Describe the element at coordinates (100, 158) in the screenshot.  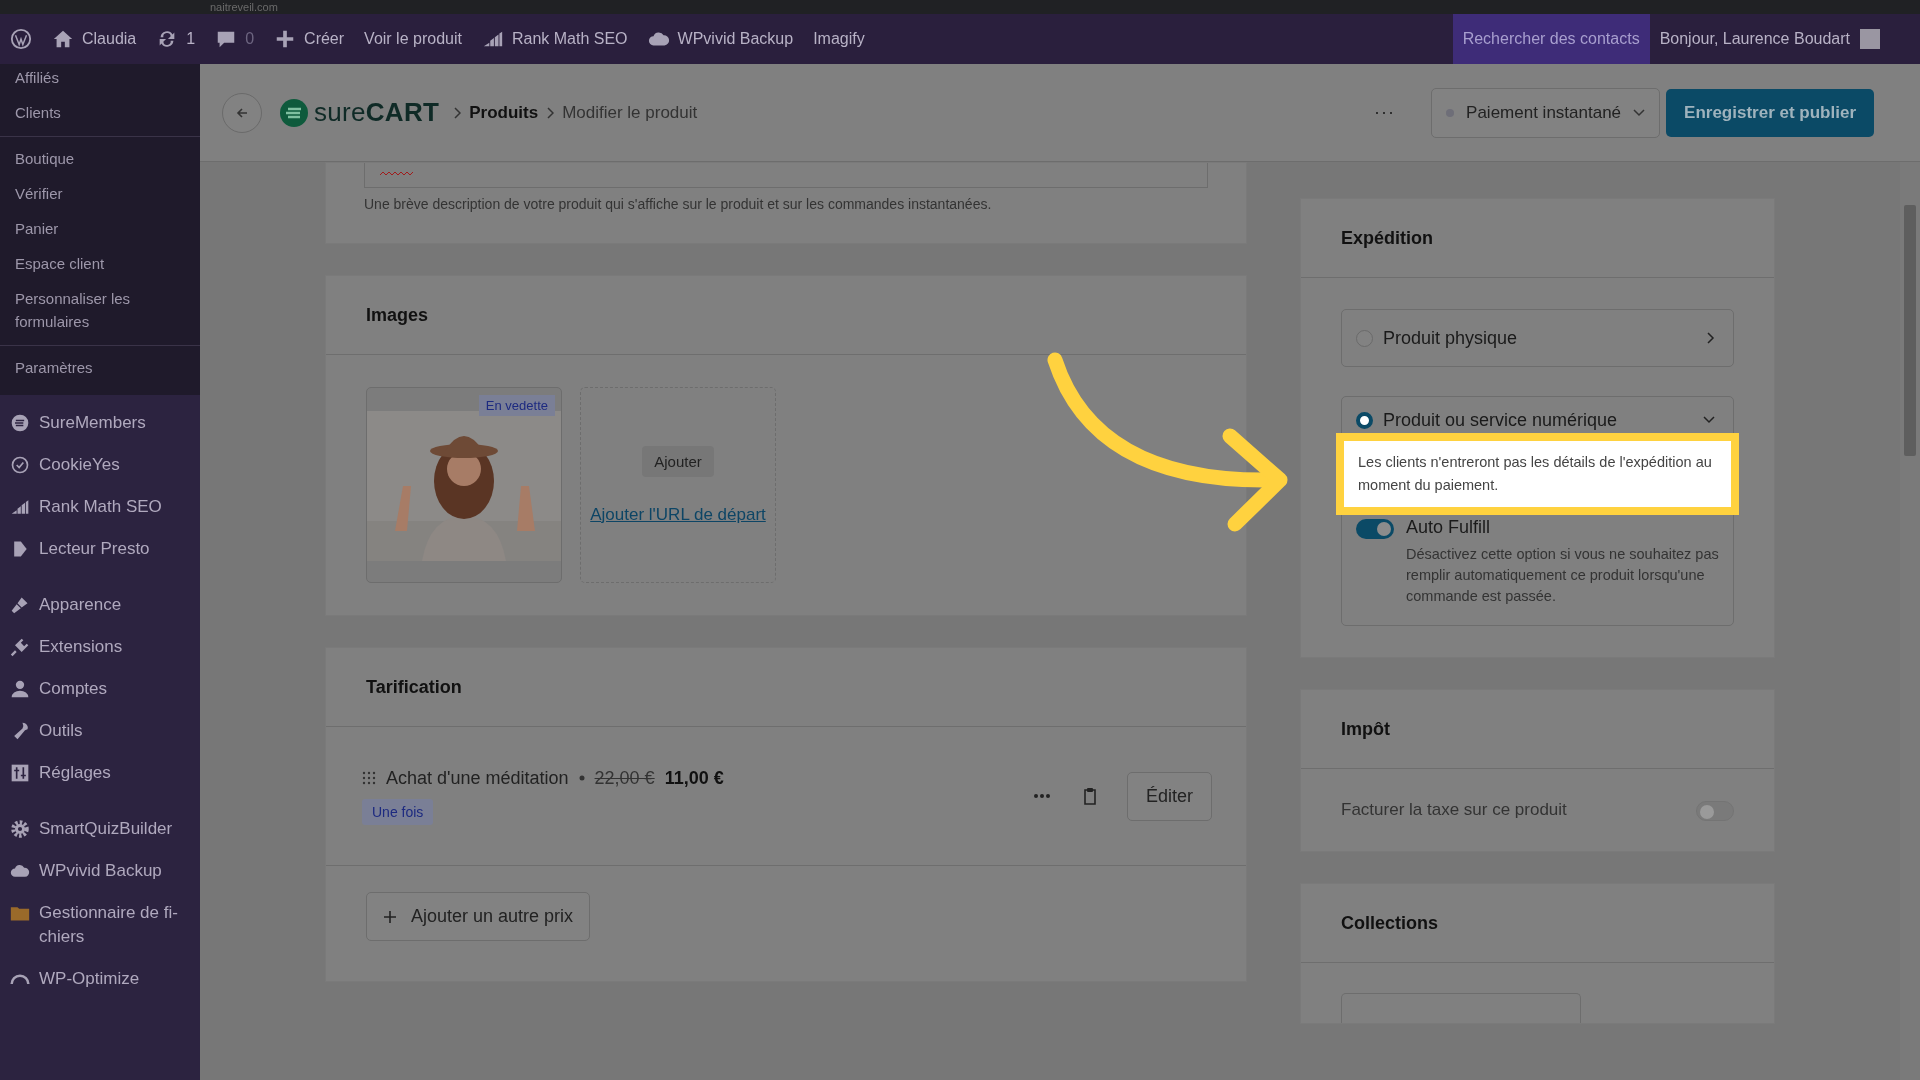
I see `sidebar-submenu-item: Boutique` at that location.